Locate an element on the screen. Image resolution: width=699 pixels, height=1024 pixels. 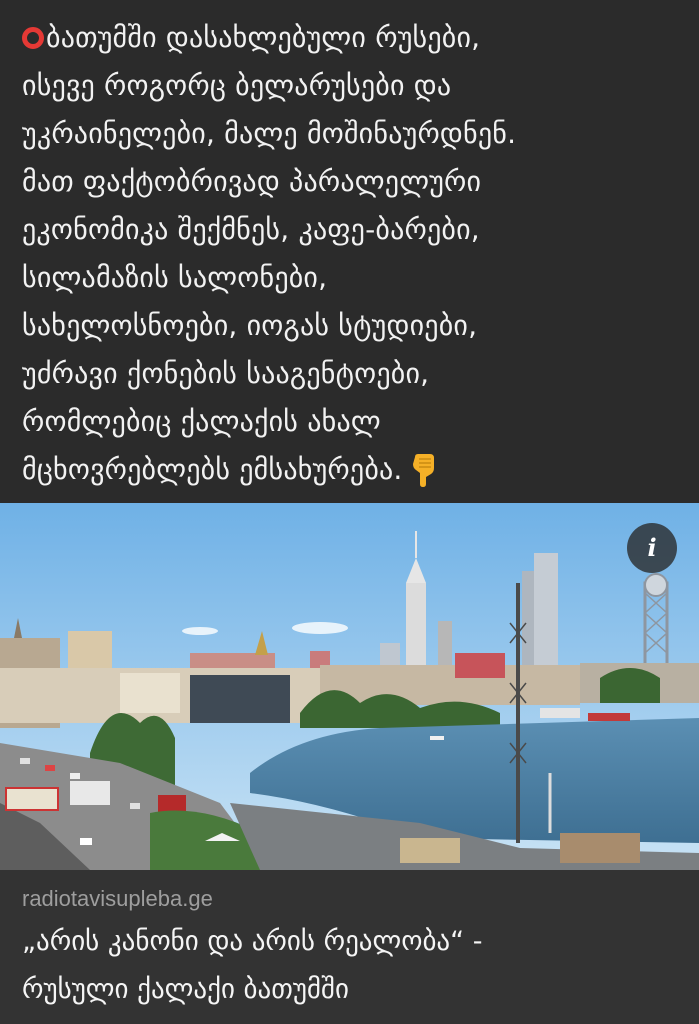
info-button: i is located at coordinates (652, 548).